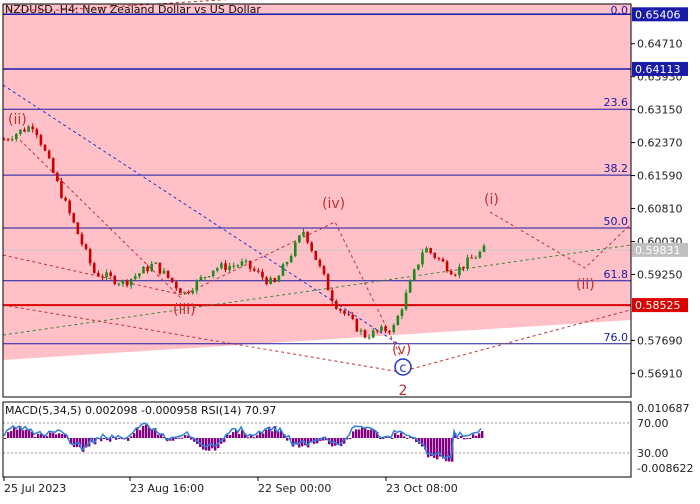 The image size is (700, 504). I want to click on price-tick-label: 0.60810, so click(660, 209).